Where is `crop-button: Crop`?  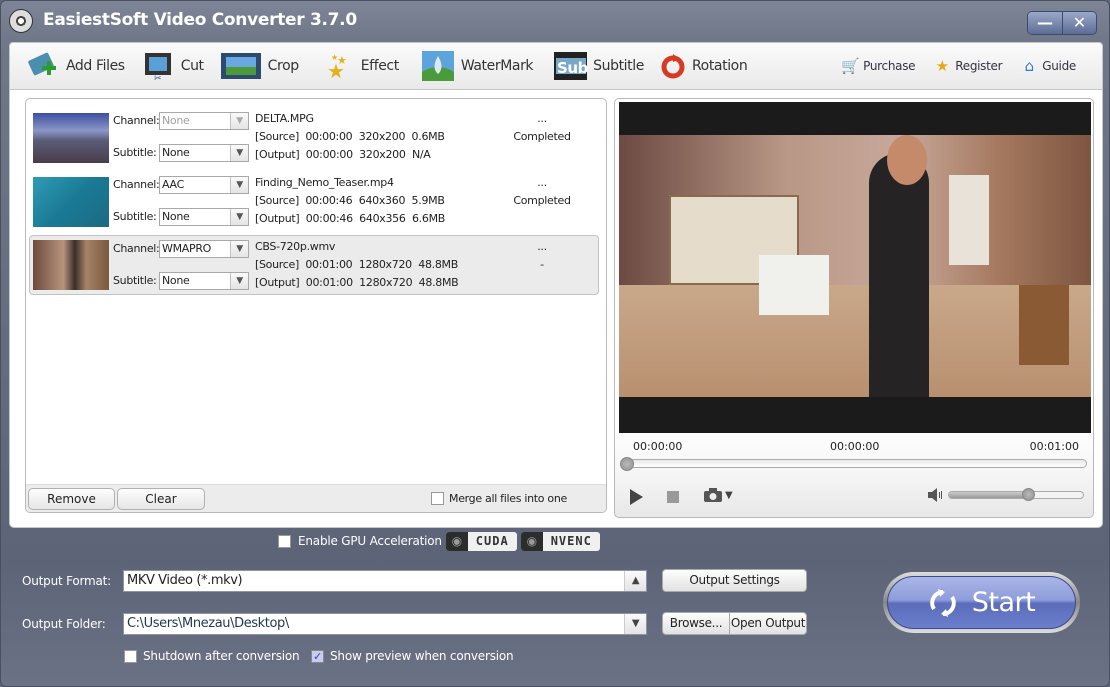
crop-button: Crop is located at coordinates (259, 66).